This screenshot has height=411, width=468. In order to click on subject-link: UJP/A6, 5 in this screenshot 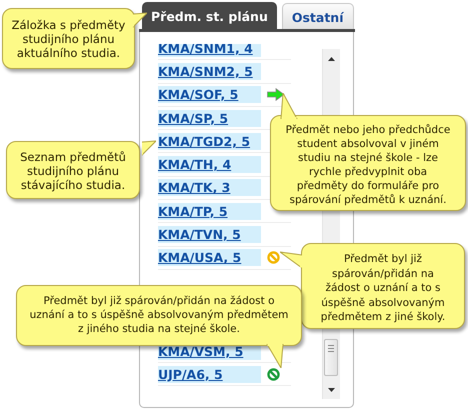, I will do `click(209, 374)`.